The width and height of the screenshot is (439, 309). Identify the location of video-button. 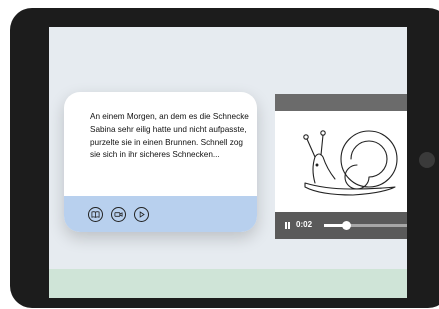
(118, 214).